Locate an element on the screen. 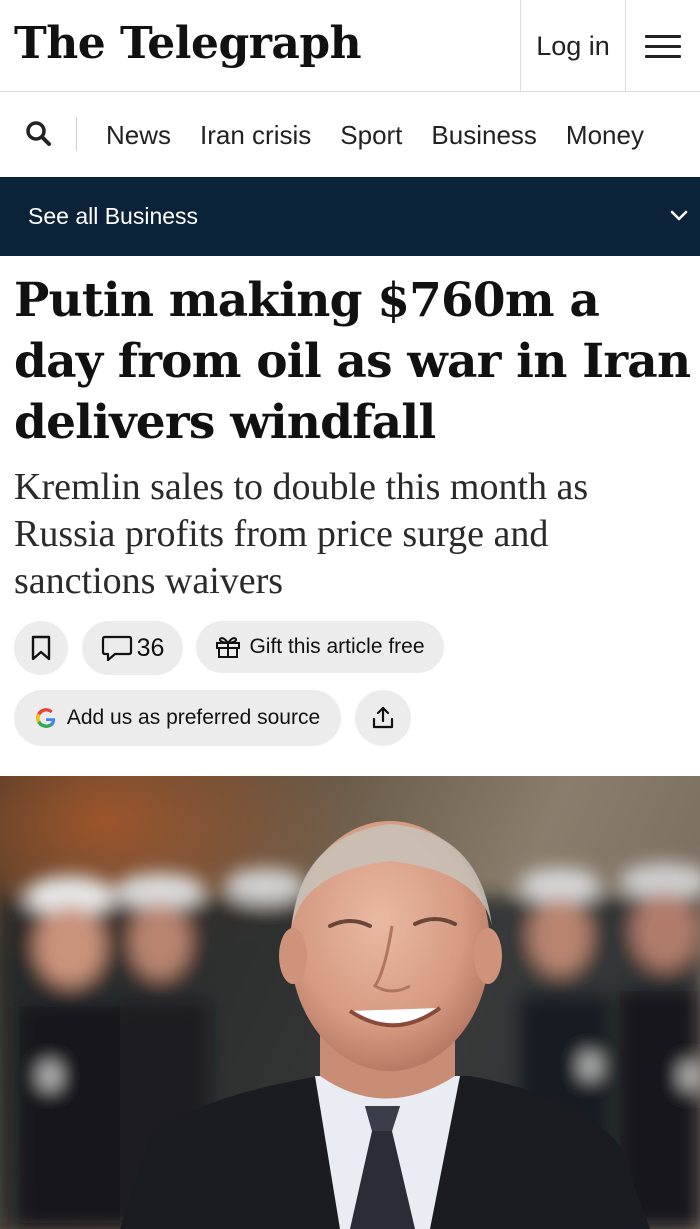 Image resolution: width=700 pixels, height=1229 pixels. bookmark-button is located at coordinates (41, 648).